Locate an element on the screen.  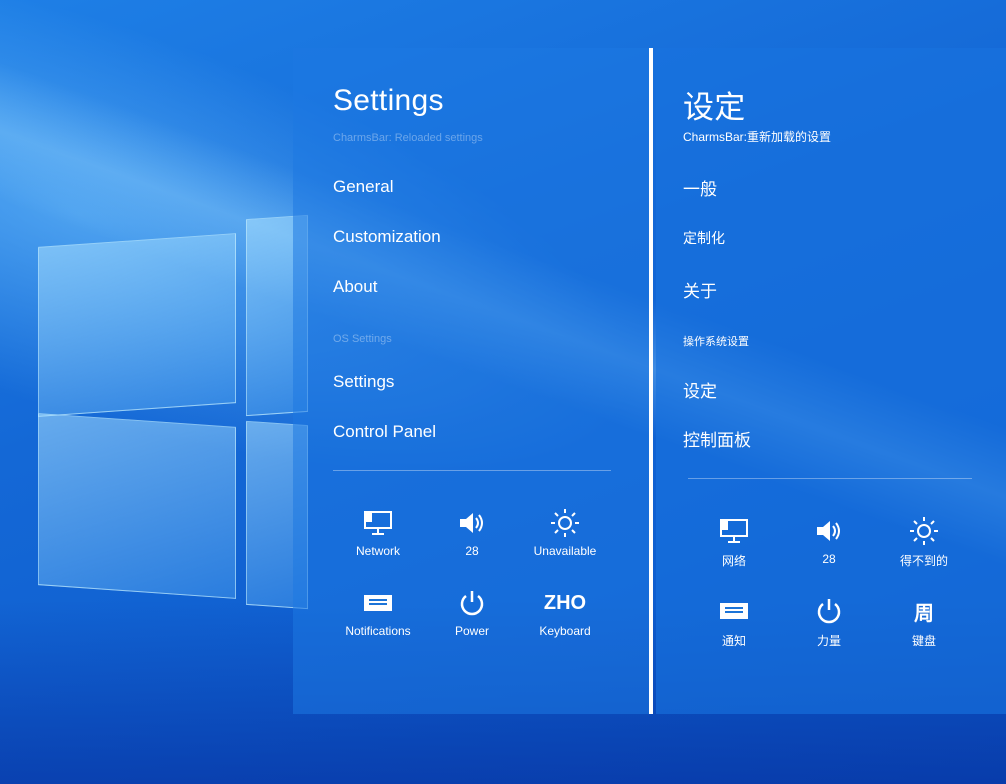
nav-control-panel-zh: 控制面板 is located at coordinates (717, 438).